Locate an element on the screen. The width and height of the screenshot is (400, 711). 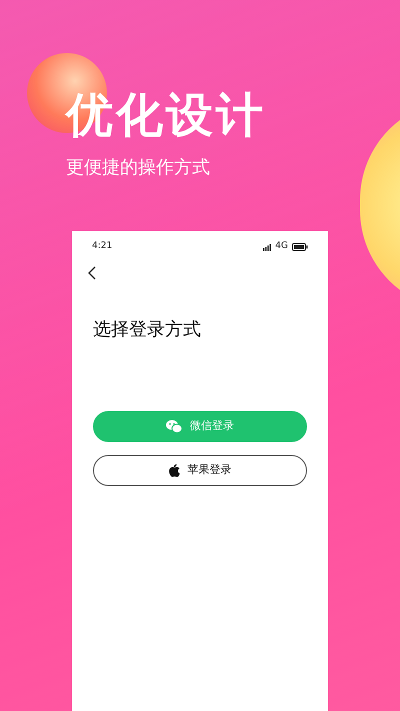
signal-icon is located at coordinates (267, 247).